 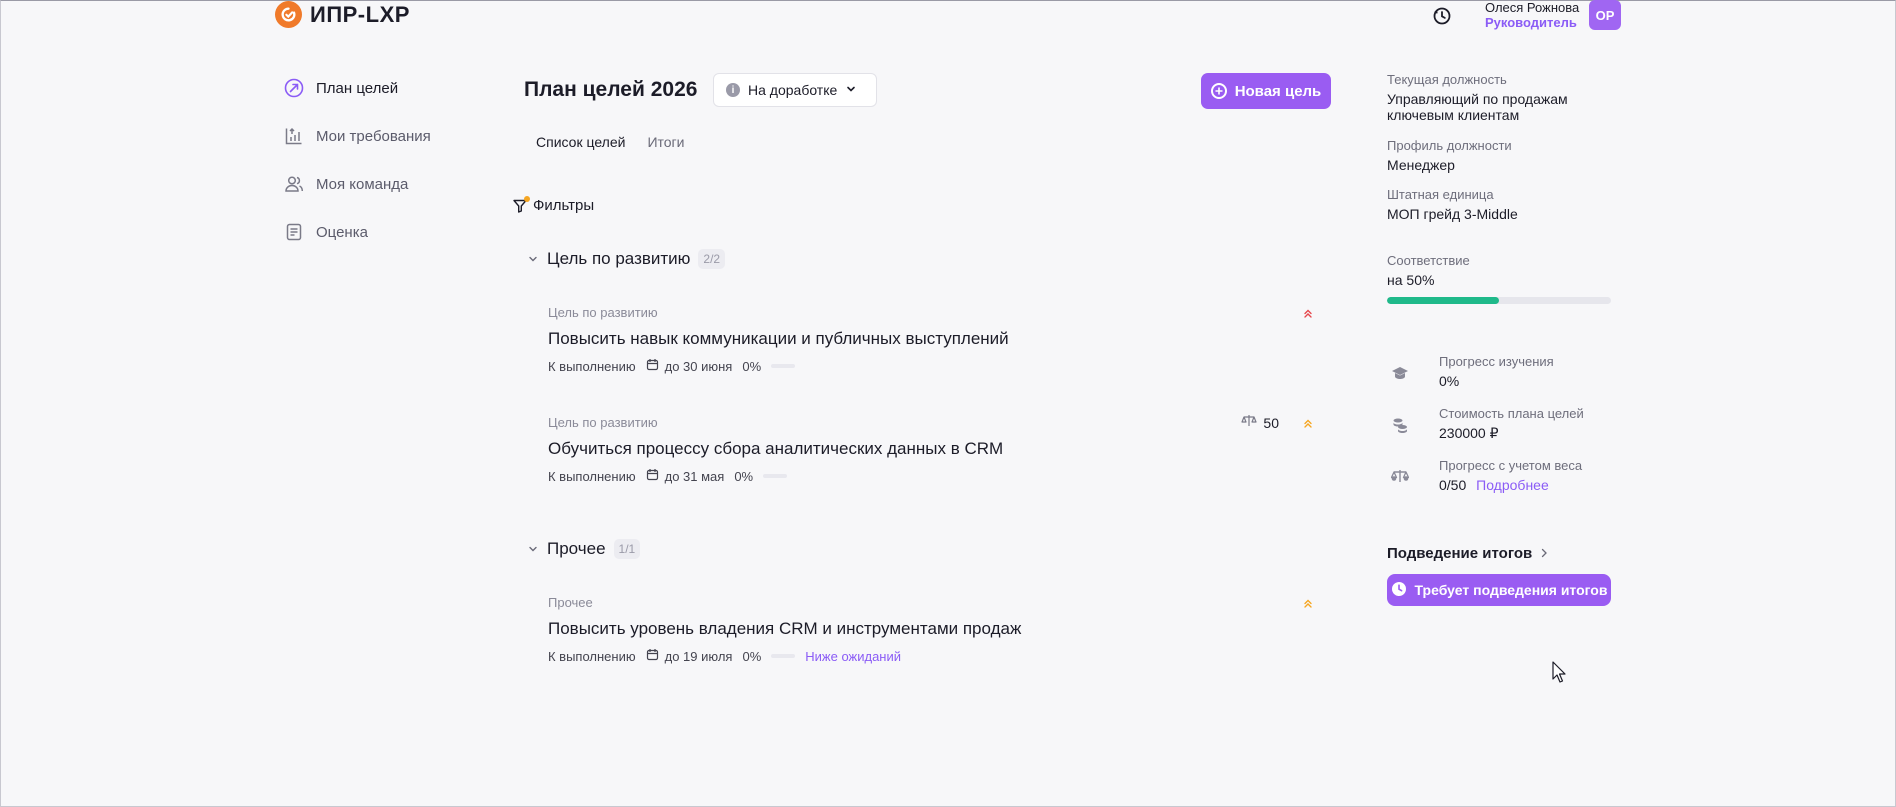 I want to click on unit-section: Штатная единица МОП грейд 3-Middle, so click(x=1502, y=204).